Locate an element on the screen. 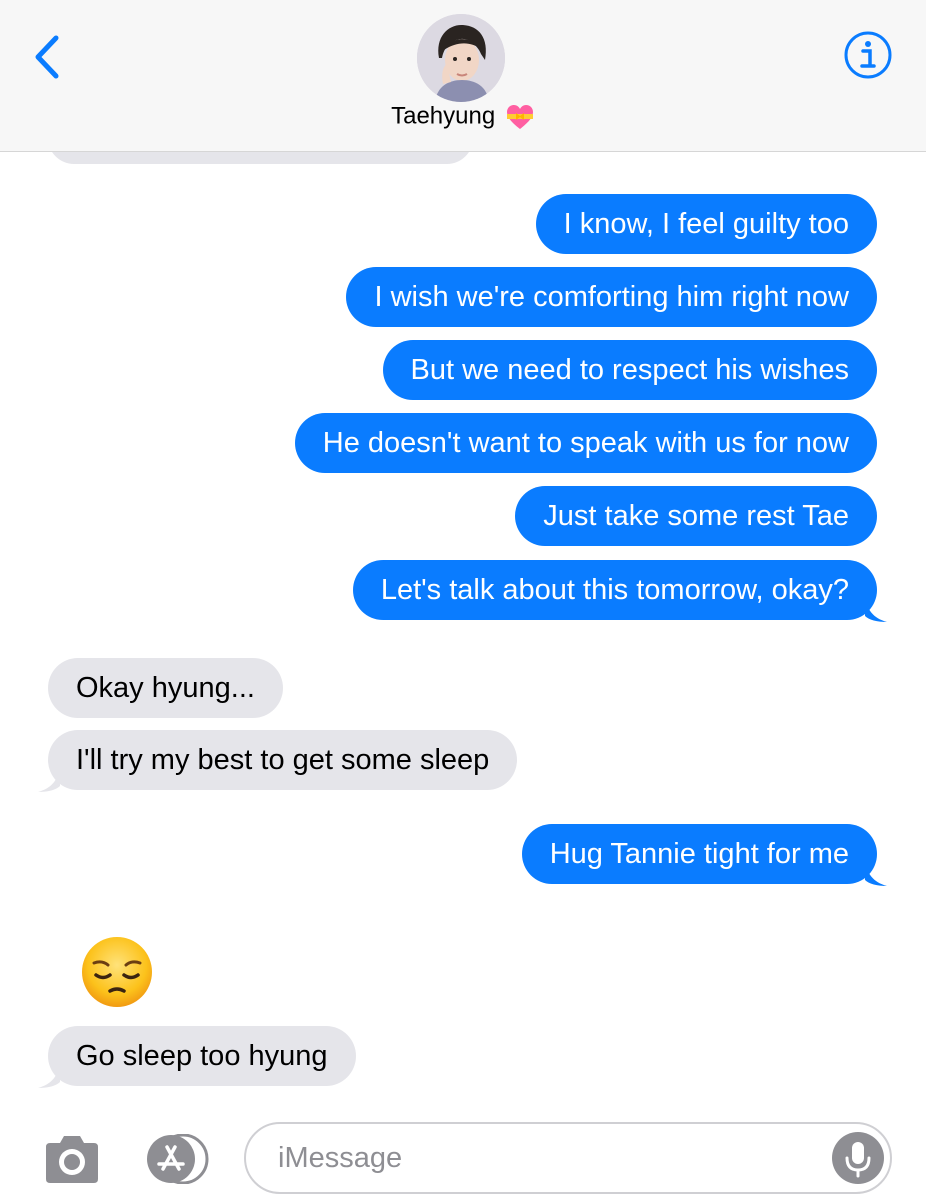 The width and height of the screenshot is (926, 1200). sent-message: But we need to respect his wishes is located at coordinates (629, 370).